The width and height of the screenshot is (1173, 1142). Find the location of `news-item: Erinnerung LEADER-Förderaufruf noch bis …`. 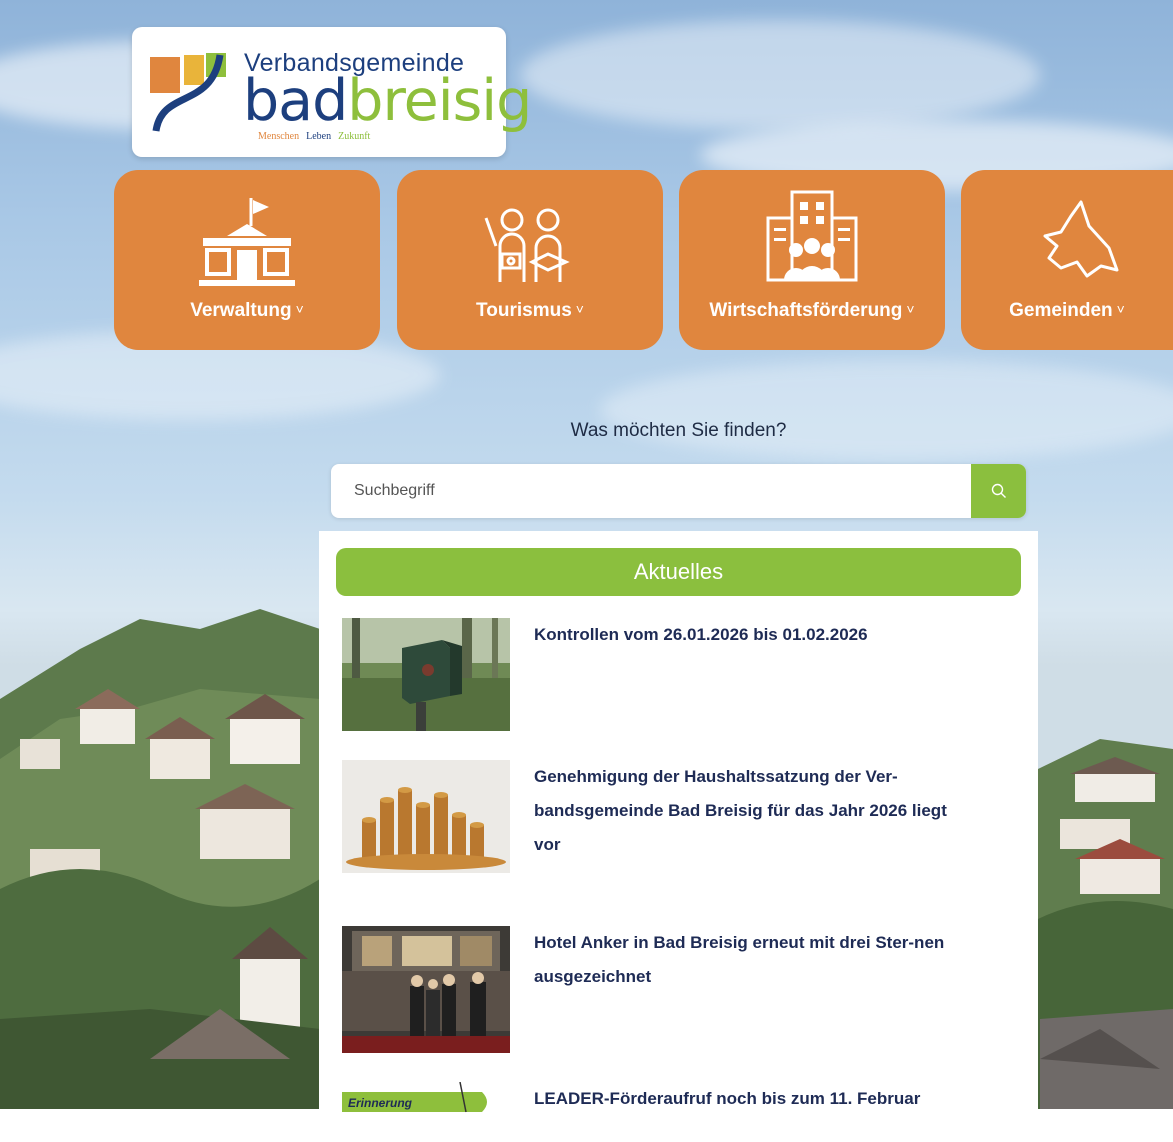

news-item: Erinnerung LEADER-Förderaufruf noch bis … is located at coordinates (682, 1112).